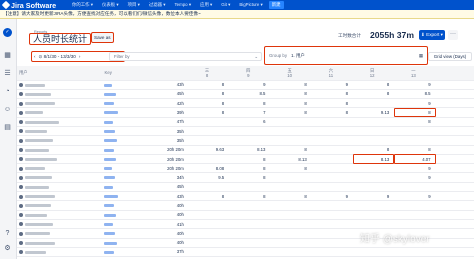 The height and width of the screenshot is (259, 474). I want to click on hours-cell: 6, so click(250, 122).